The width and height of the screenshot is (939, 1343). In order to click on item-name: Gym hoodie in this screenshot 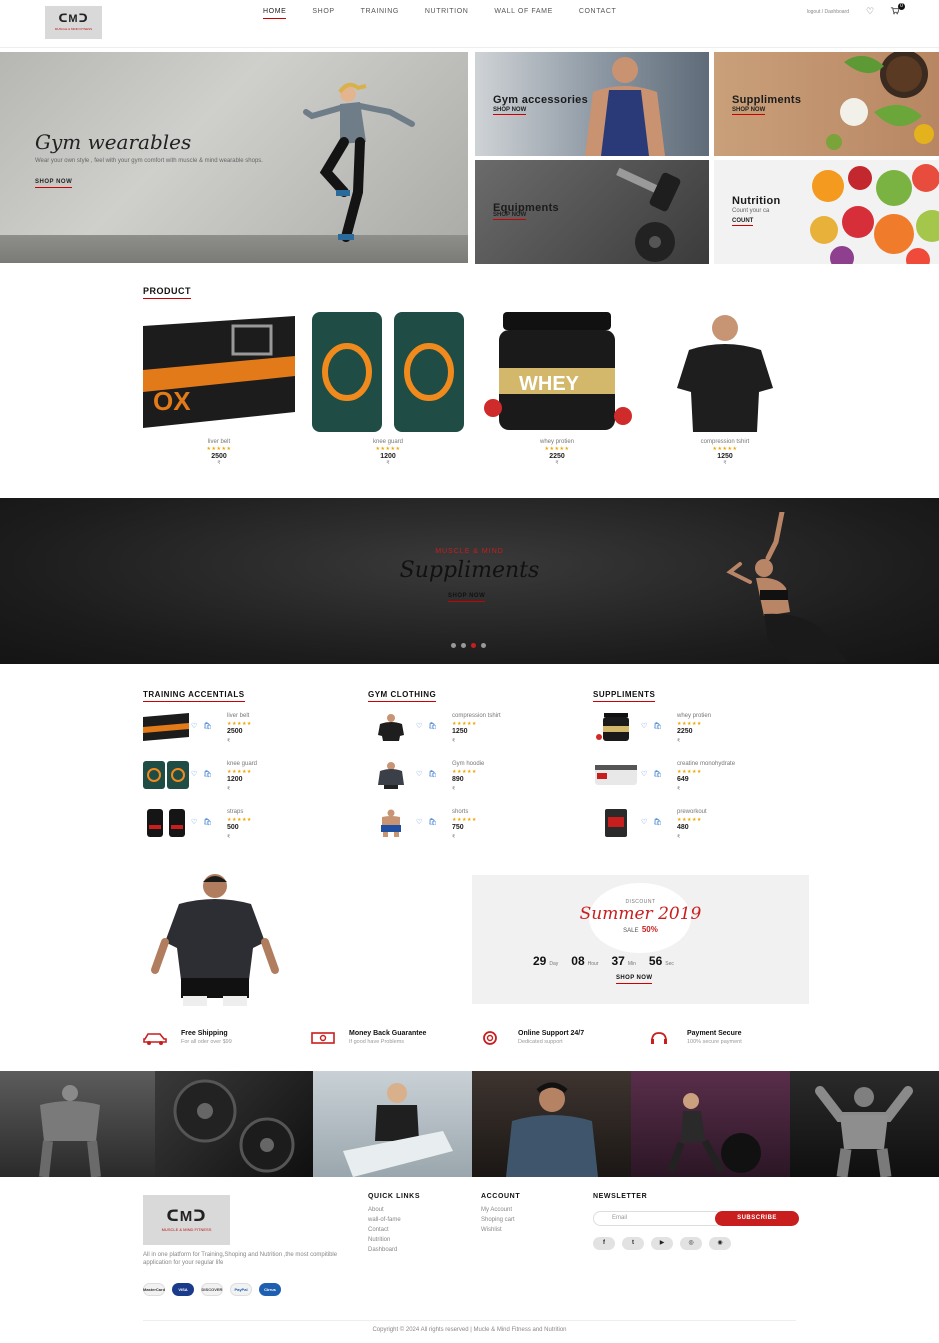, I will do `click(468, 764)`.